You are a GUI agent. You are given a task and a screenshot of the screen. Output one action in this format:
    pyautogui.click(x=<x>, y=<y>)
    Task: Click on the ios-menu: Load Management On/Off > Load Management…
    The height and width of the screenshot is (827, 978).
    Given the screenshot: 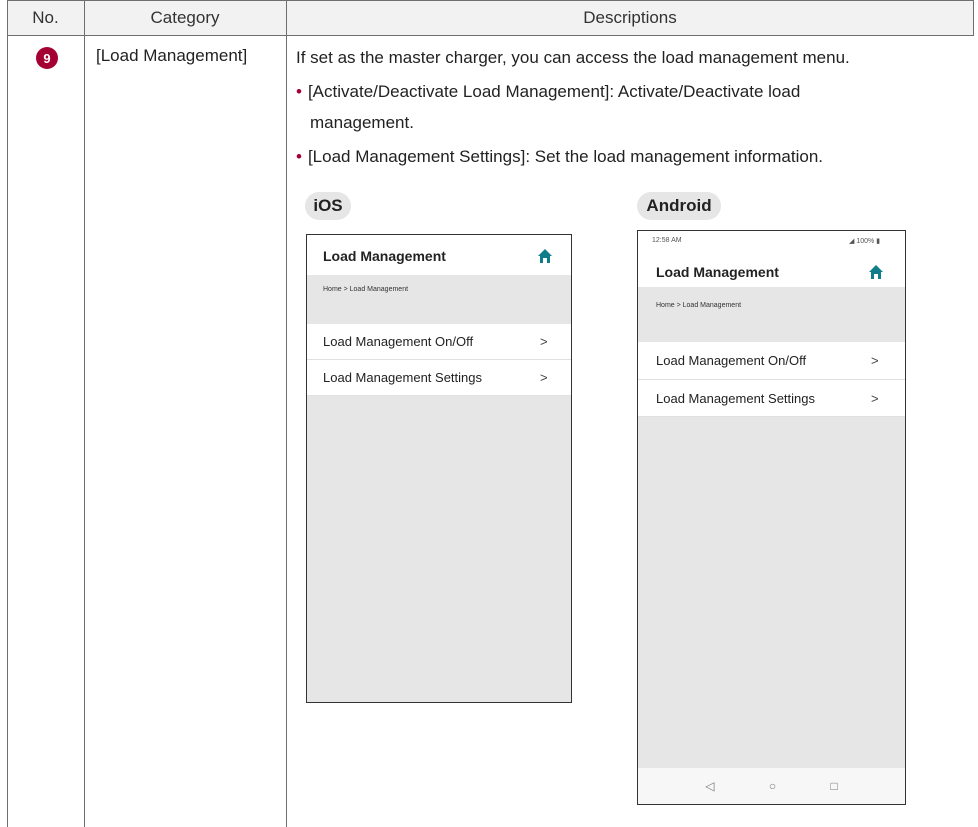 What is the action you would take?
    pyautogui.click(x=439, y=360)
    